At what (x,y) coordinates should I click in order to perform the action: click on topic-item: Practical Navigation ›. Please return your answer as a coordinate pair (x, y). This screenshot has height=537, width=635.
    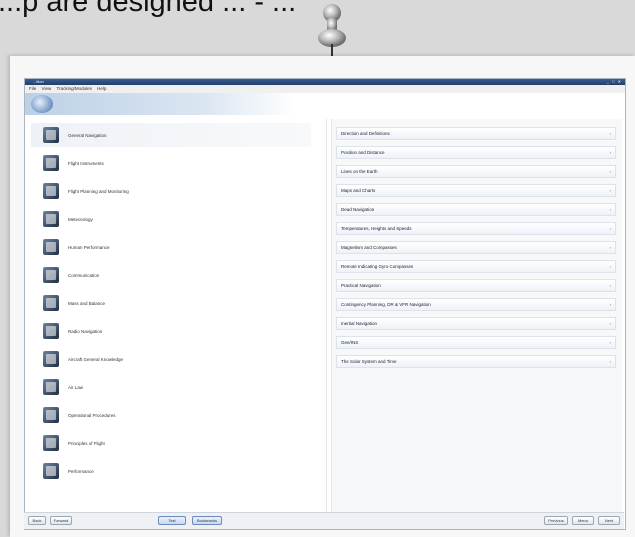
    Looking at the image, I should click on (476, 285).